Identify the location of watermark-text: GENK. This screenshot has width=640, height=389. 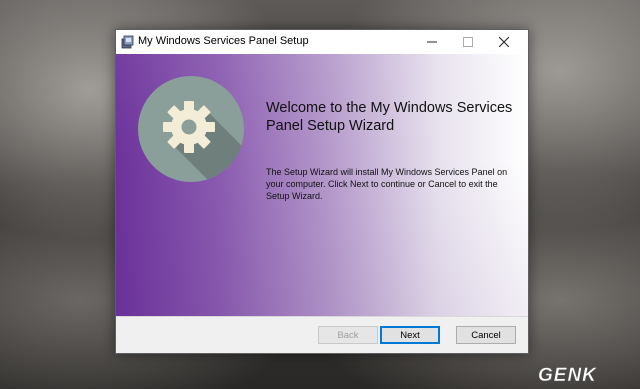
(567, 375).